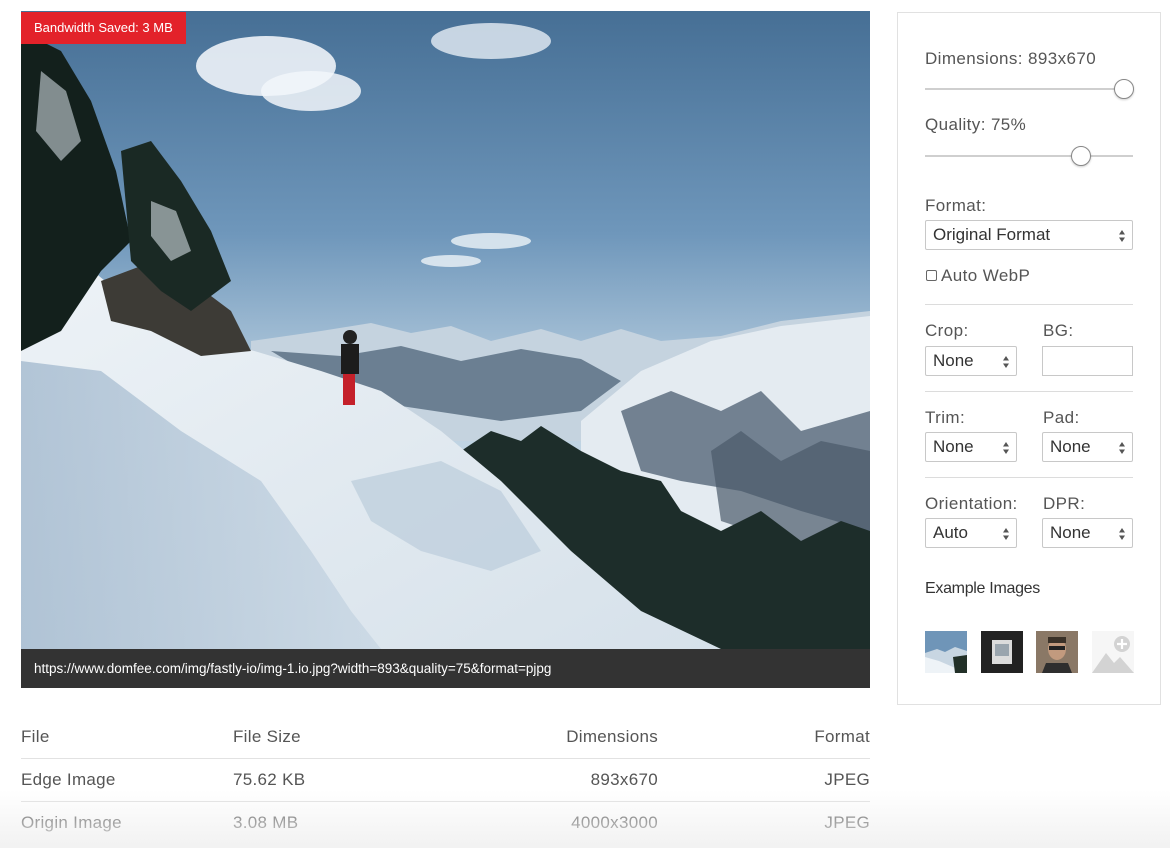 The height and width of the screenshot is (848, 1170). I want to click on row-file-name: Origin Image, so click(71, 822).